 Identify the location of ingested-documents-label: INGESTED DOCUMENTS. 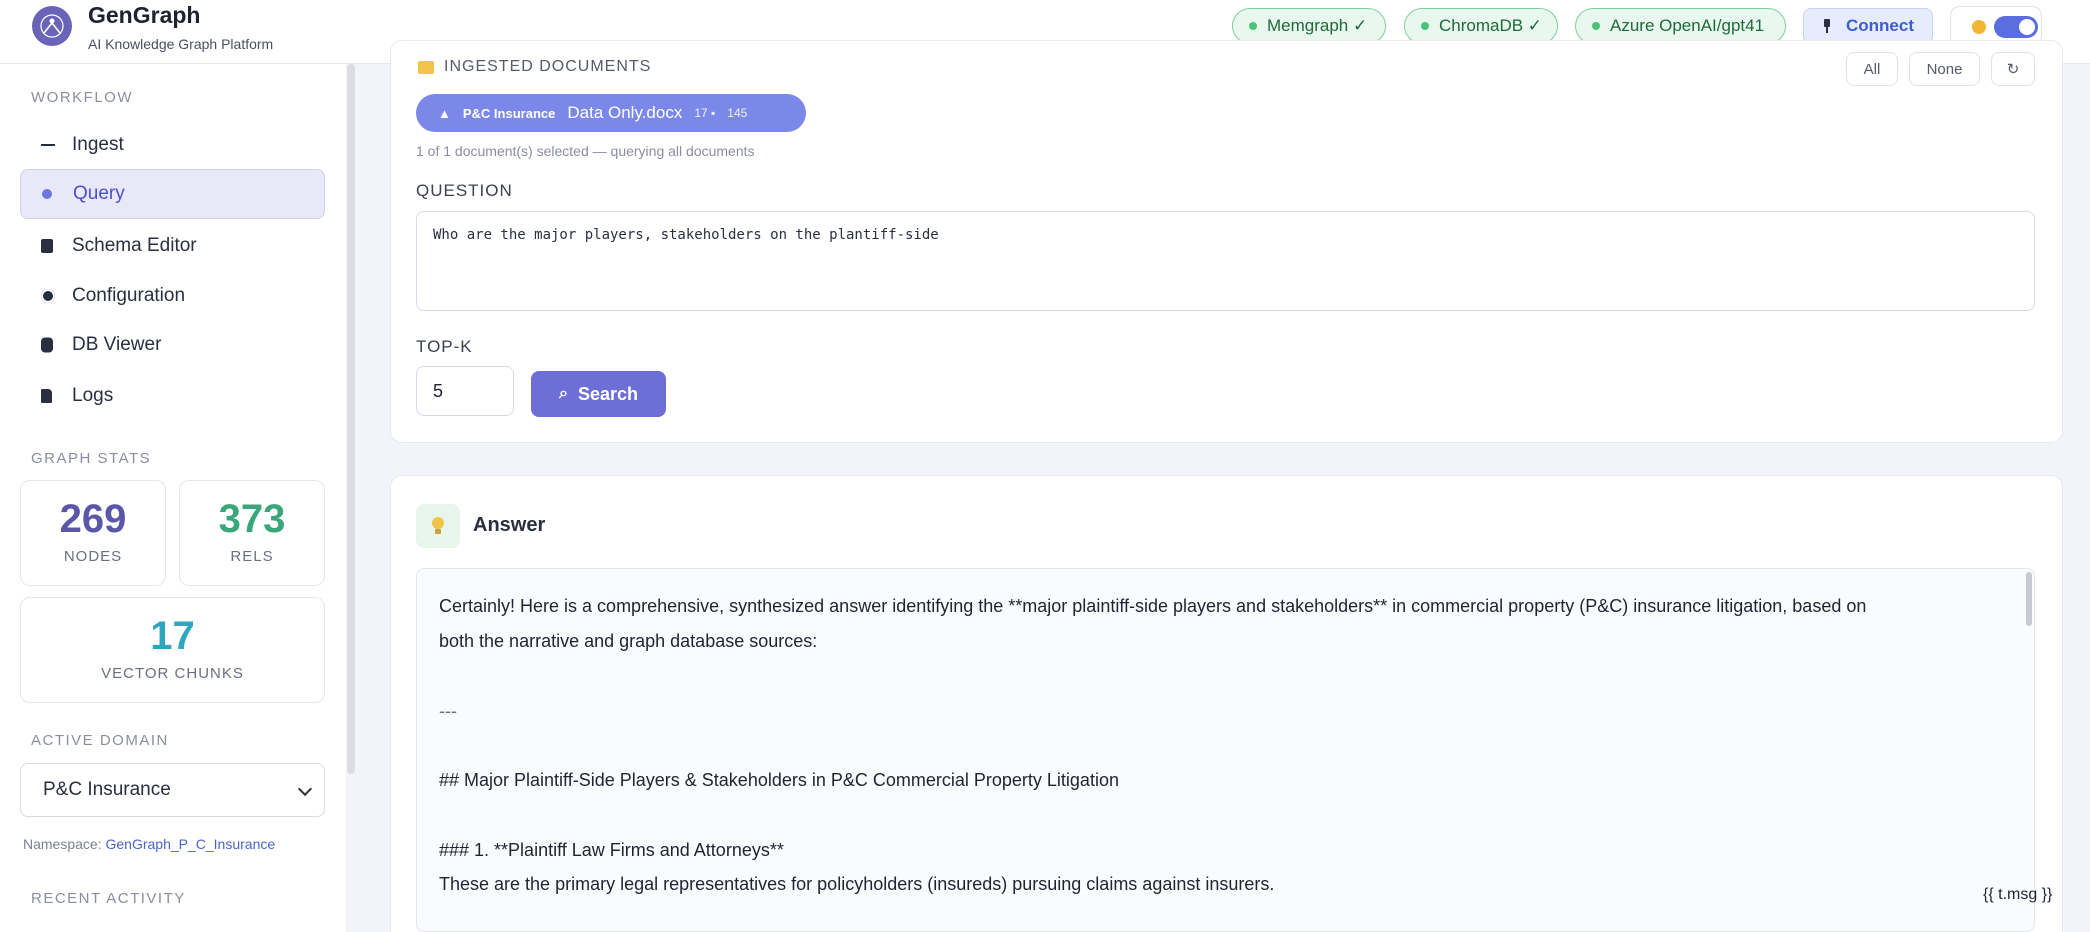
(534, 67).